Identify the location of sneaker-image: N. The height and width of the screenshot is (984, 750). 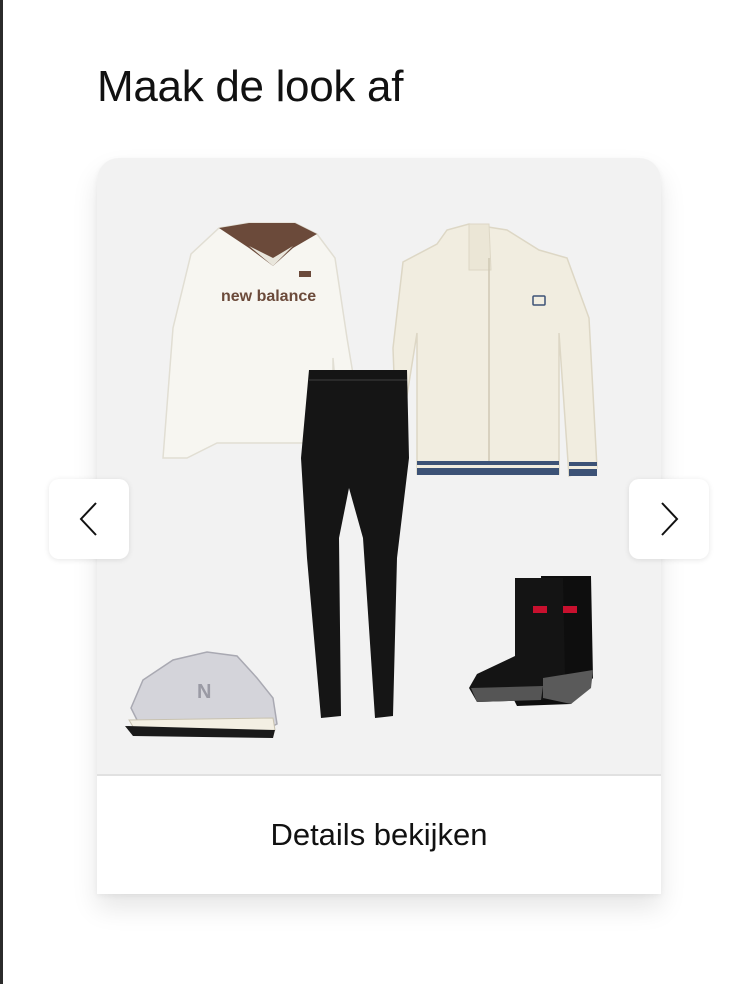
(201, 694).